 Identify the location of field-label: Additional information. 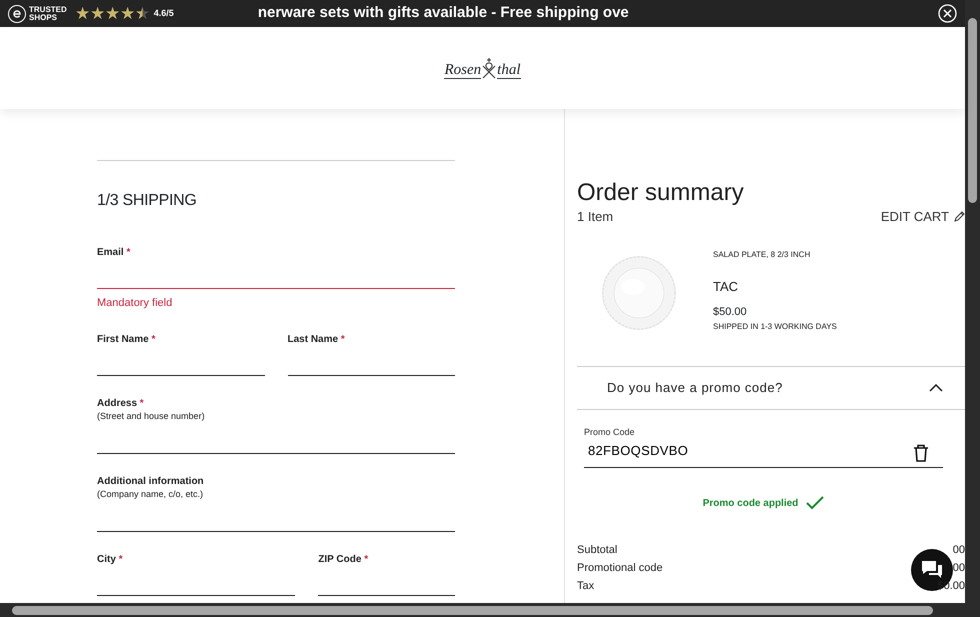
(151, 481).